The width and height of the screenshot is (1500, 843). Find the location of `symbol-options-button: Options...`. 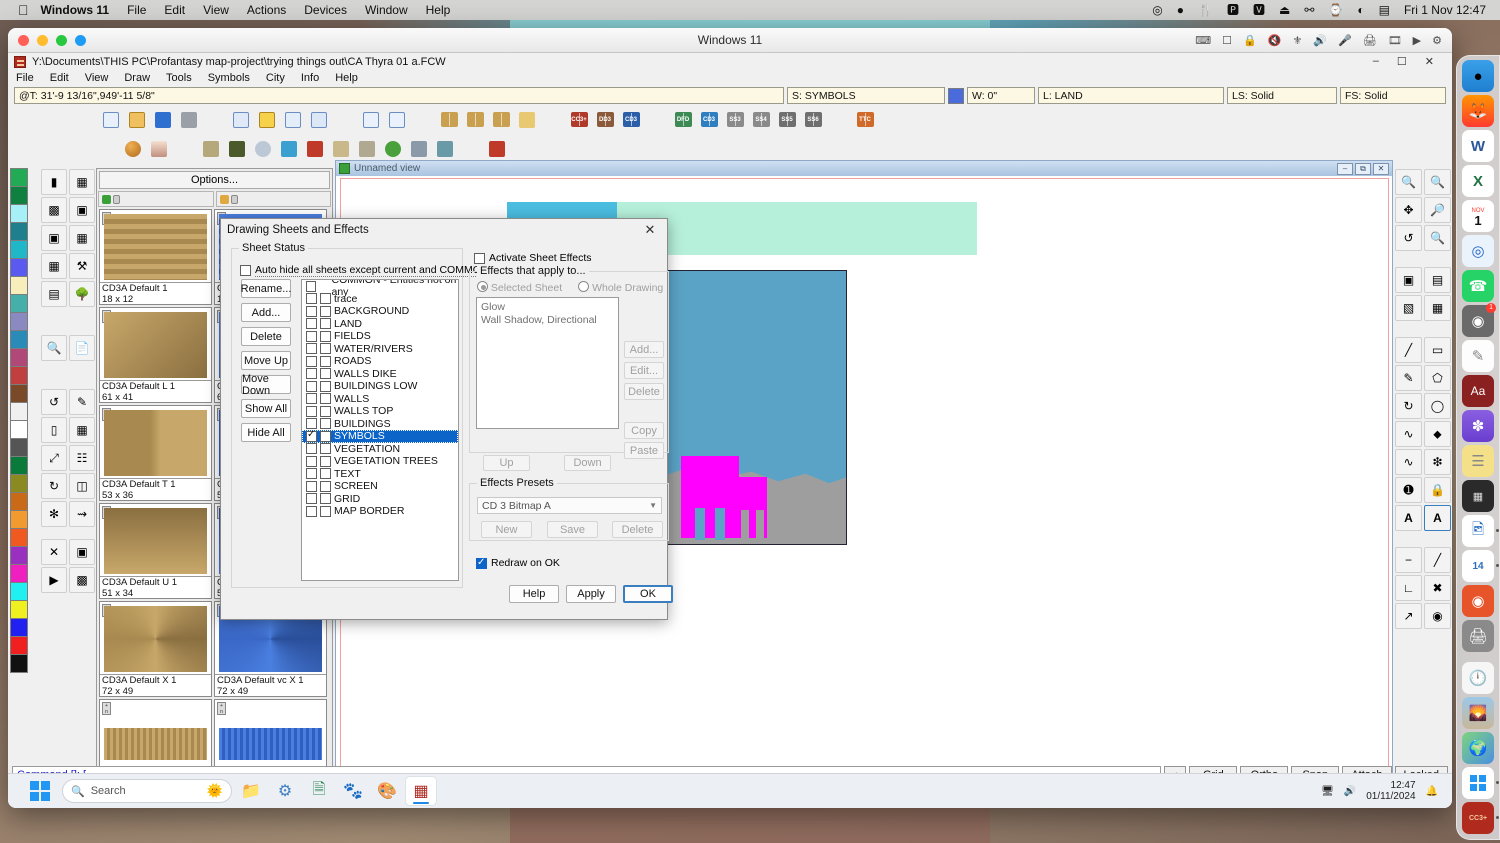

symbol-options-button: Options... is located at coordinates (214, 180).